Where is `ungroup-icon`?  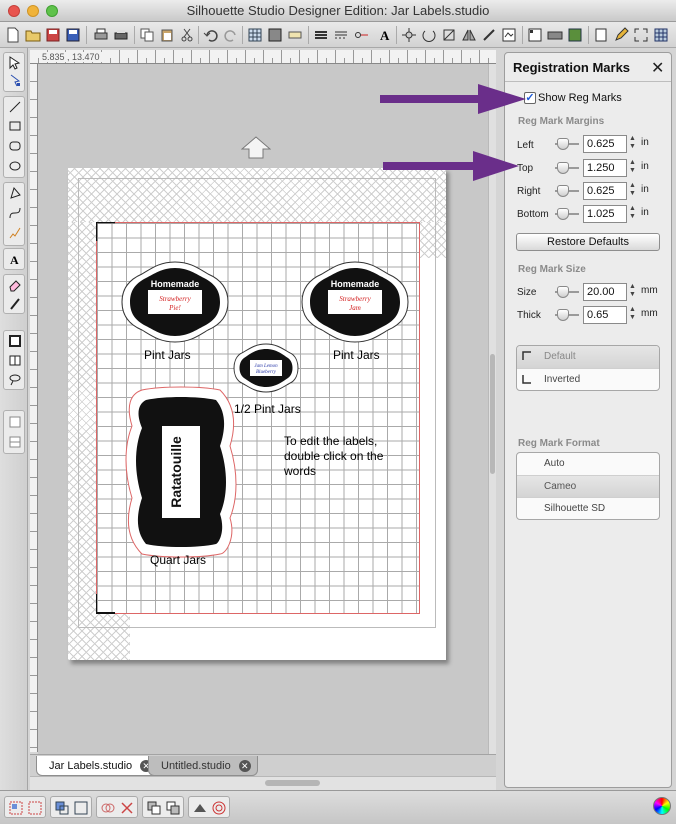
ungroup-icon is located at coordinates (35, 808).